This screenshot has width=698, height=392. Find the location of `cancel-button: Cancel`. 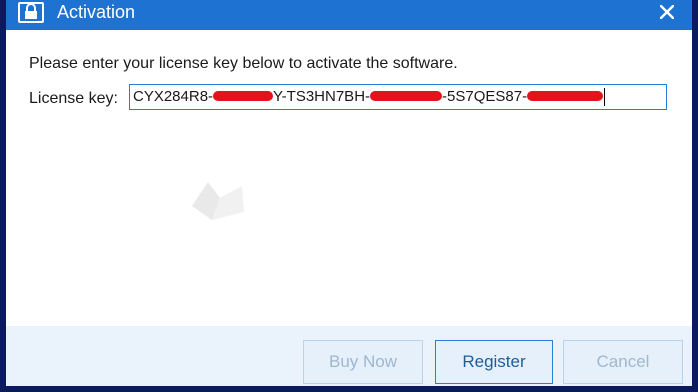

cancel-button: Cancel is located at coordinates (623, 362).